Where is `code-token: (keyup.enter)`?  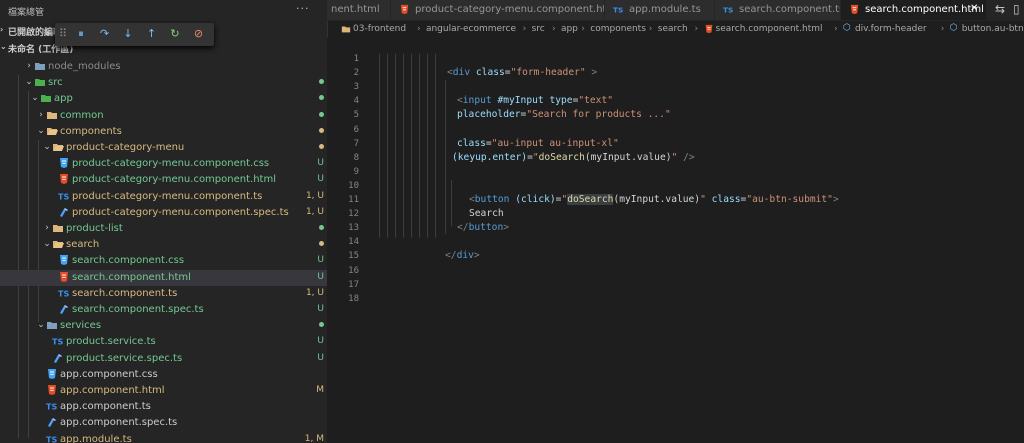
code-token: (keyup.enter) is located at coordinates (490, 157).